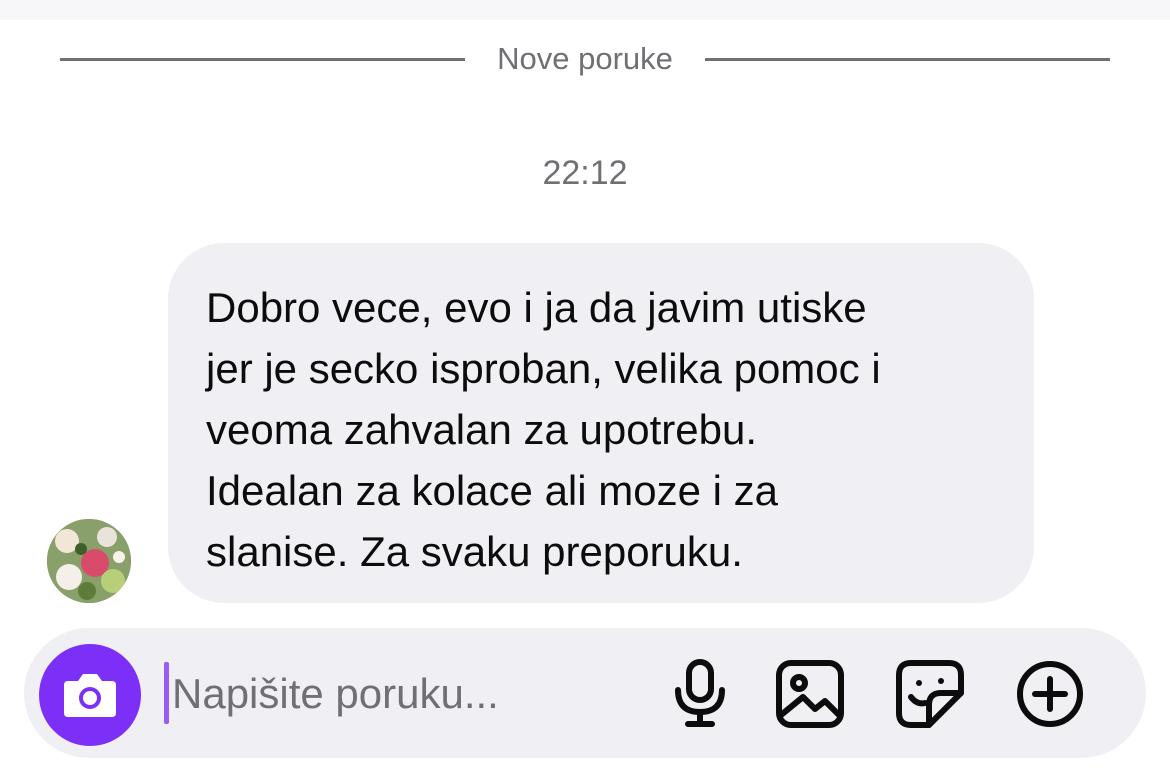  Describe the element at coordinates (585, 10) in the screenshot. I see `top-bar-edge` at that location.